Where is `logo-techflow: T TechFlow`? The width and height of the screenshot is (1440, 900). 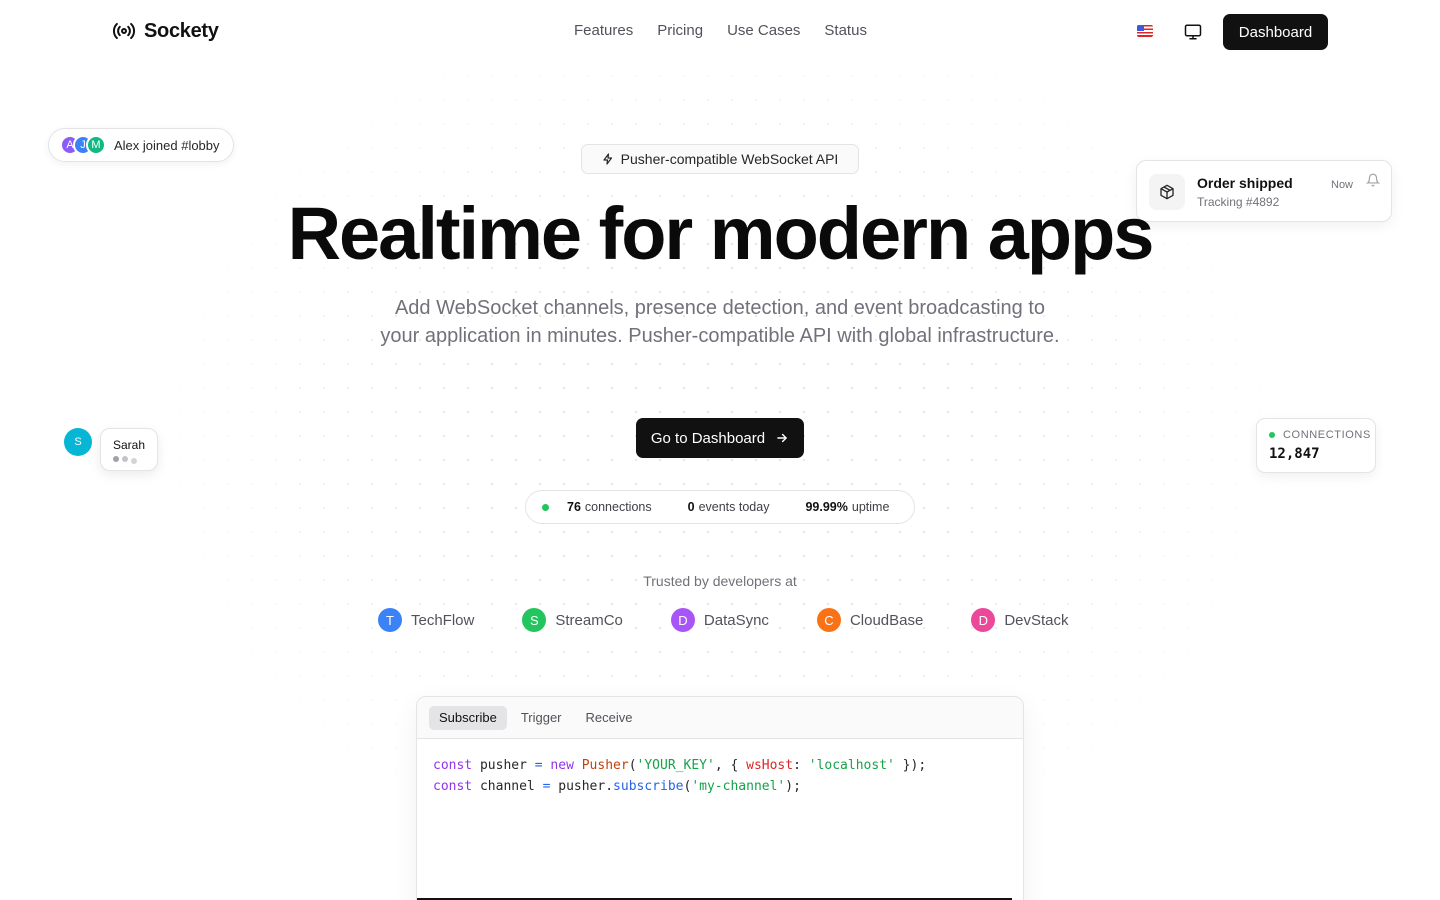
logo-techflow: T TechFlow is located at coordinates (426, 620).